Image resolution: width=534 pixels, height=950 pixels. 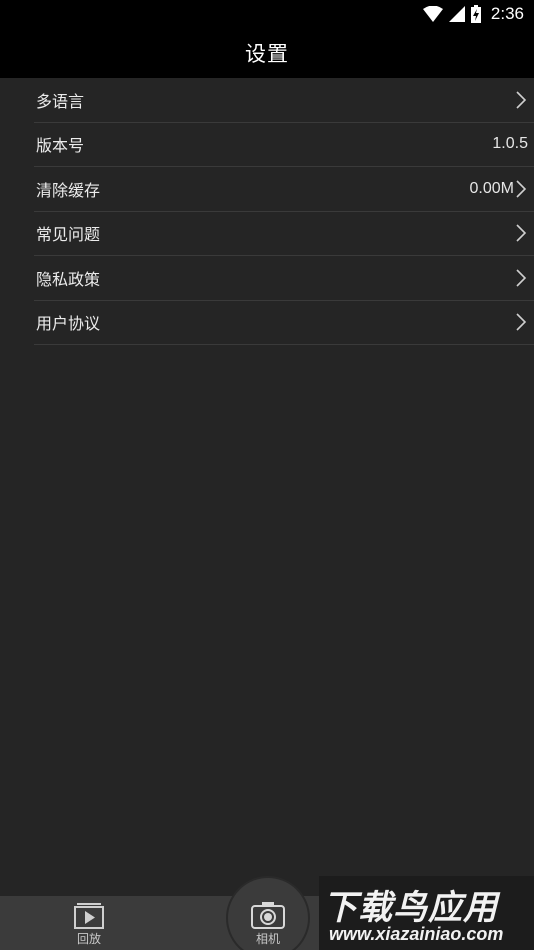 What do you see at coordinates (432, 14) in the screenshot?
I see `wifi-icon` at bounding box center [432, 14].